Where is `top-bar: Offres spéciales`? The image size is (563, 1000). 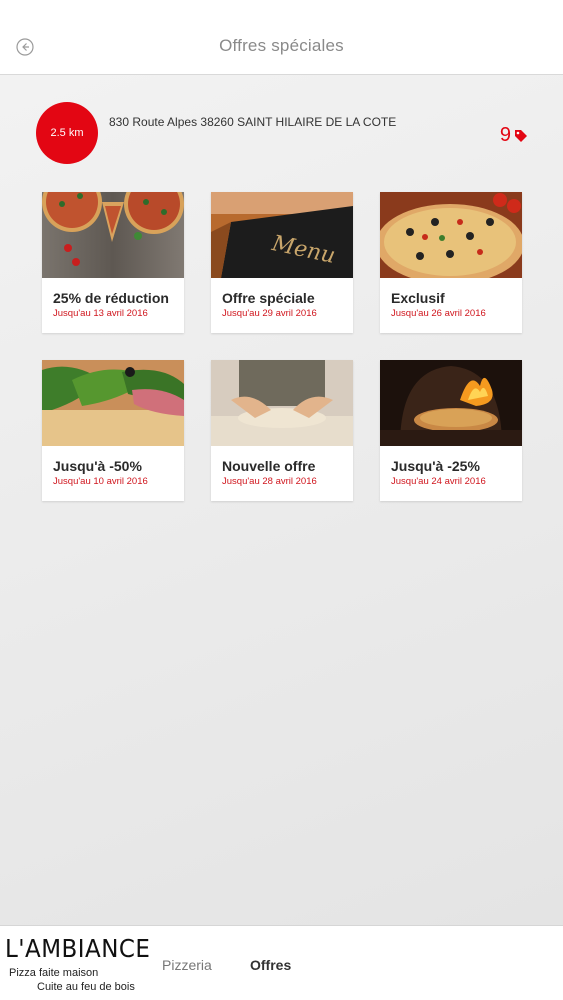
top-bar: Offres spéciales is located at coordinates (281, 37).